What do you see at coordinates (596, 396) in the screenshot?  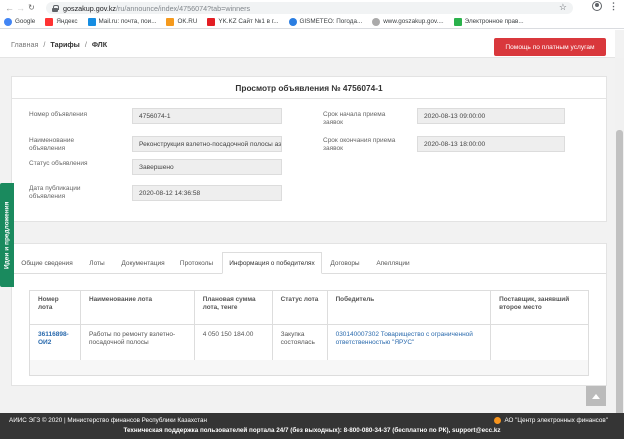 I see `scroll-to-top-button` at bounding box center [596, 396].